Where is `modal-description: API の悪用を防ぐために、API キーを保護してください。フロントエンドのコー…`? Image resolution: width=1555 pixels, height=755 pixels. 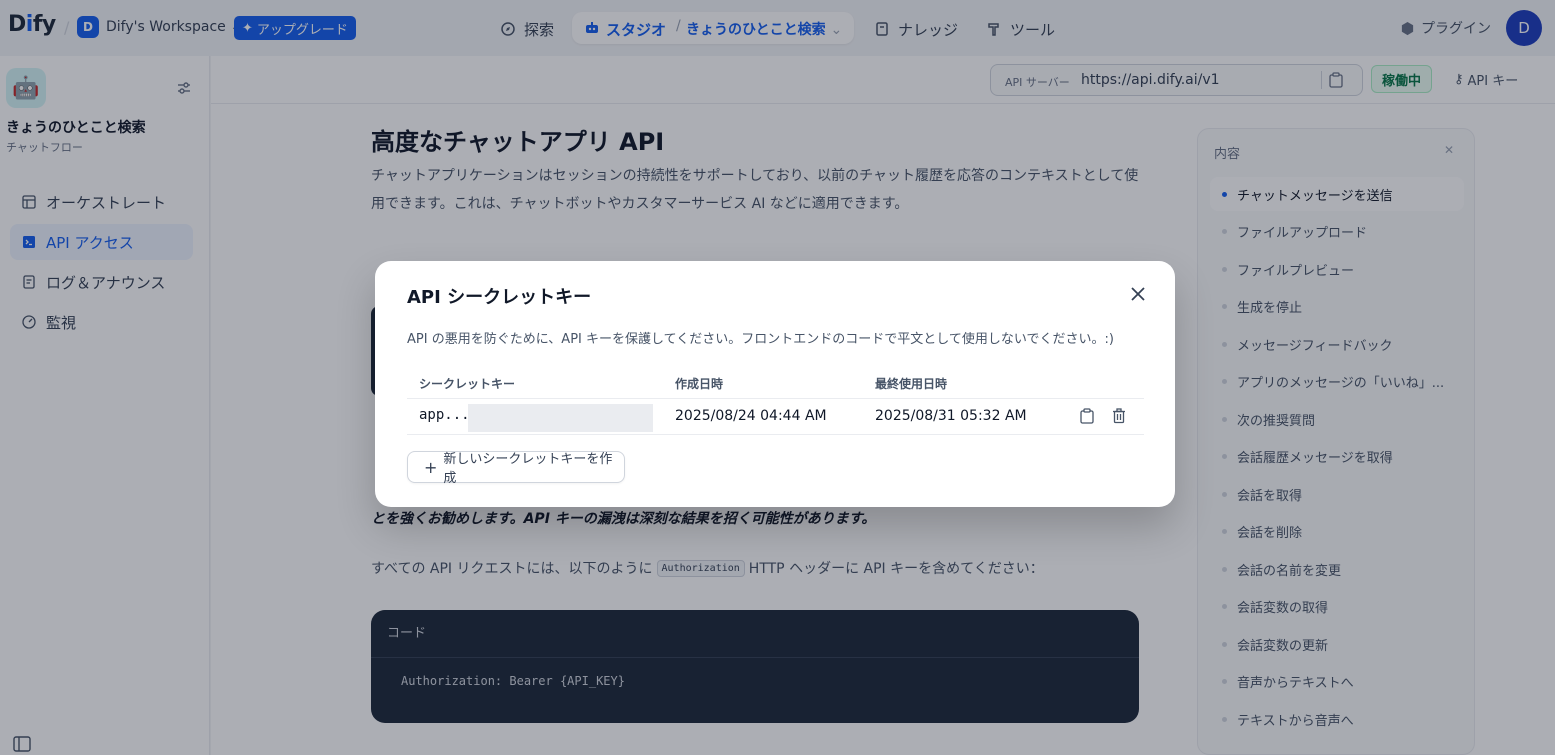 modal-description: API の悪用を防ぐために、API キーを保護してください。フロントエンドのコー… is located at coordinates (760, 339).